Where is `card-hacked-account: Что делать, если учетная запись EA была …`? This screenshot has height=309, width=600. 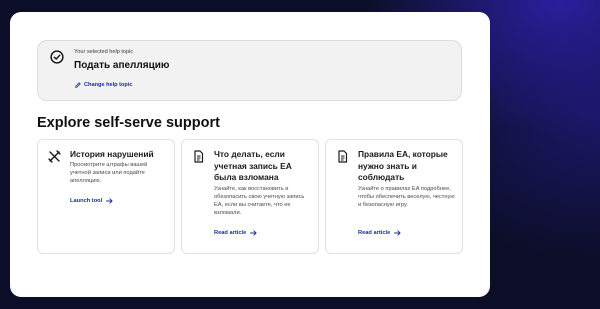 card-hacked-account: Что делать, если учетная запись EA была … is located at coordinates (250, 196).